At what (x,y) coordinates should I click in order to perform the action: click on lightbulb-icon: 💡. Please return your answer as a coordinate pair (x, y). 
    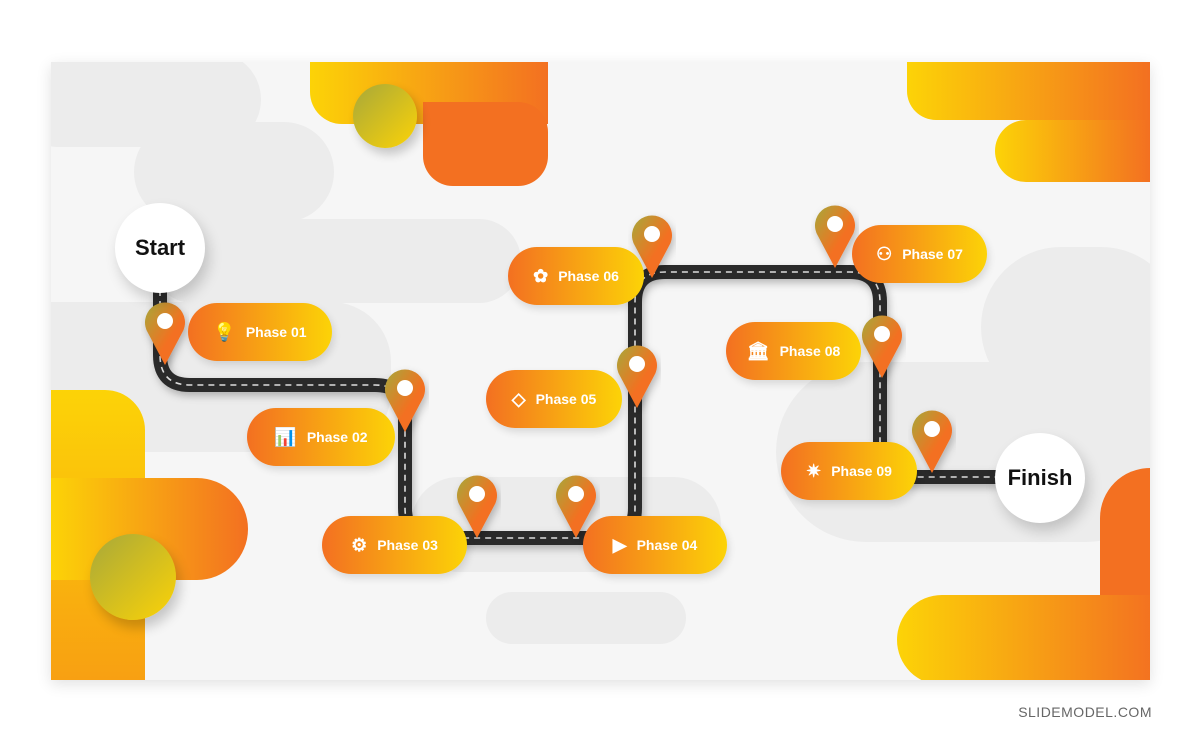
    Looking at the image, I should click on (224, 331).